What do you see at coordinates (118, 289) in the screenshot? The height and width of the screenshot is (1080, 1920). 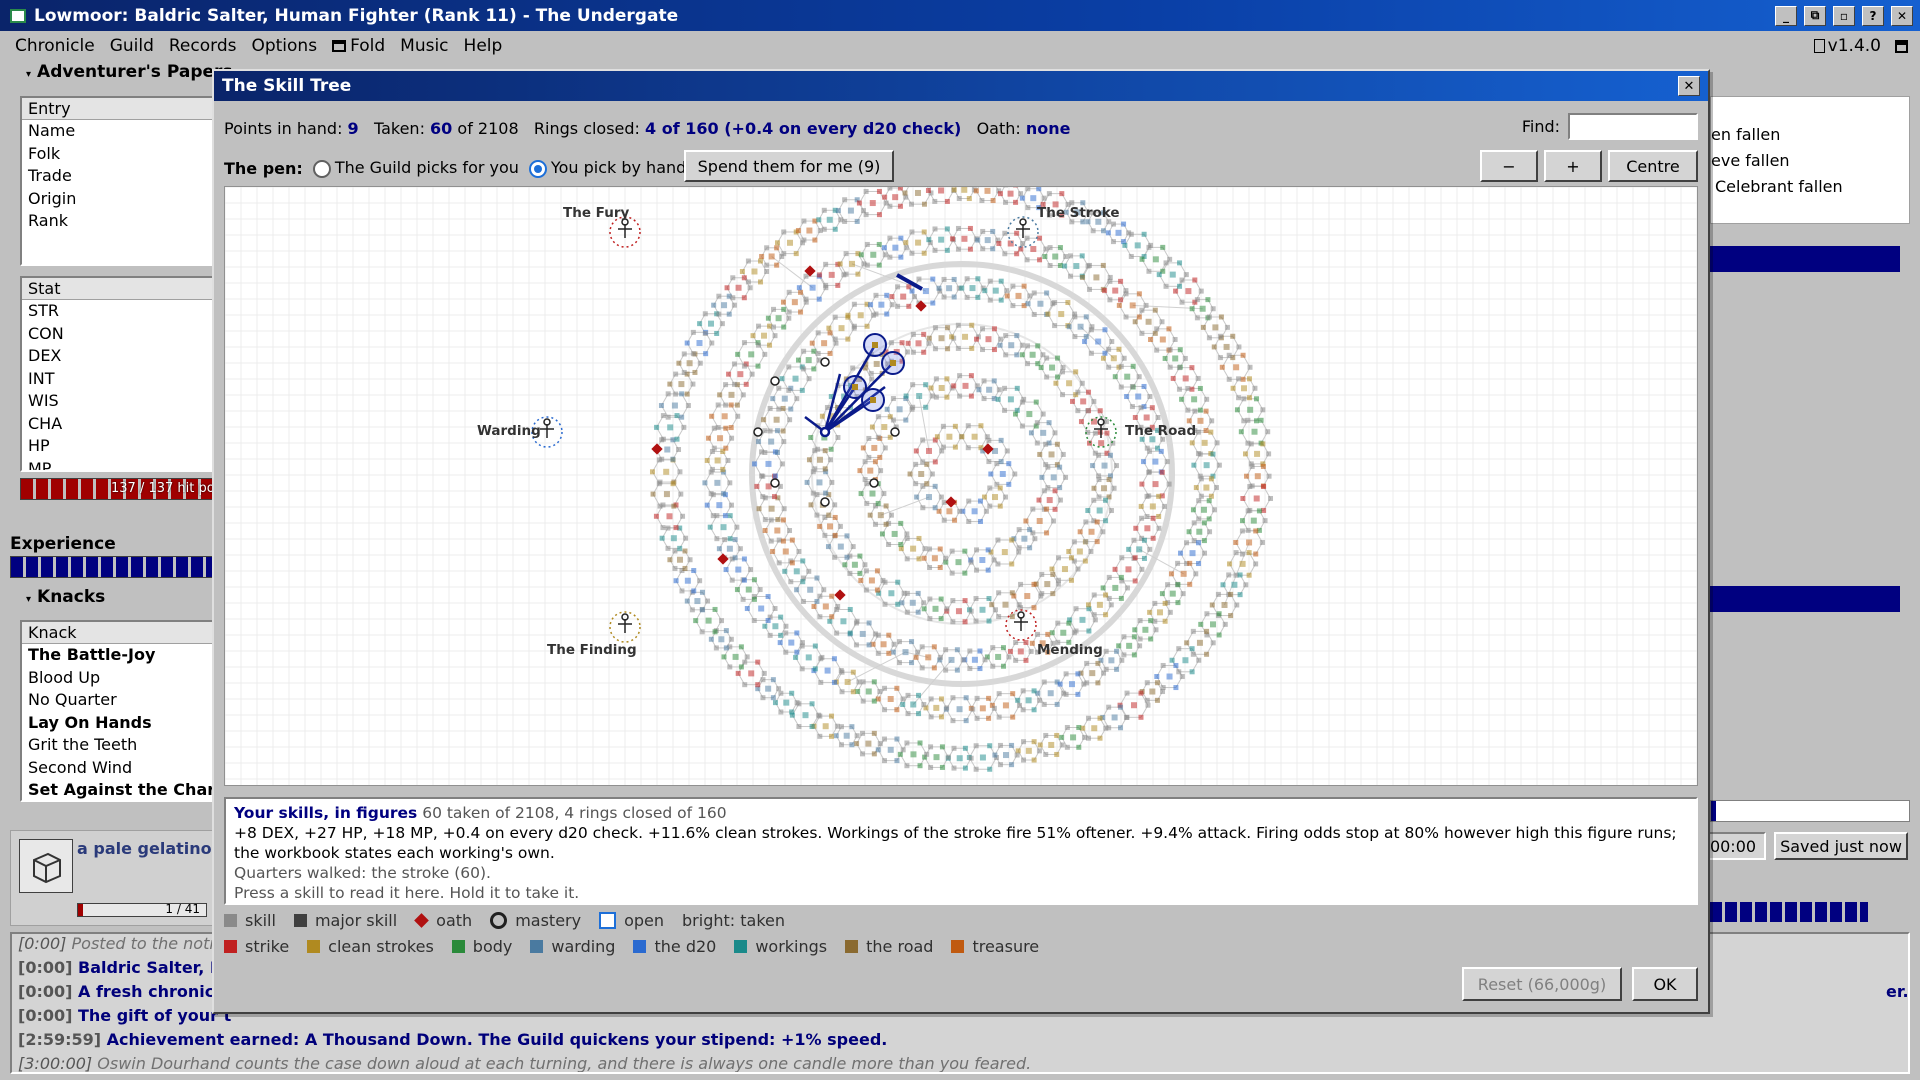 I see `stat-header: Stat` at bounding box center [118, 289].